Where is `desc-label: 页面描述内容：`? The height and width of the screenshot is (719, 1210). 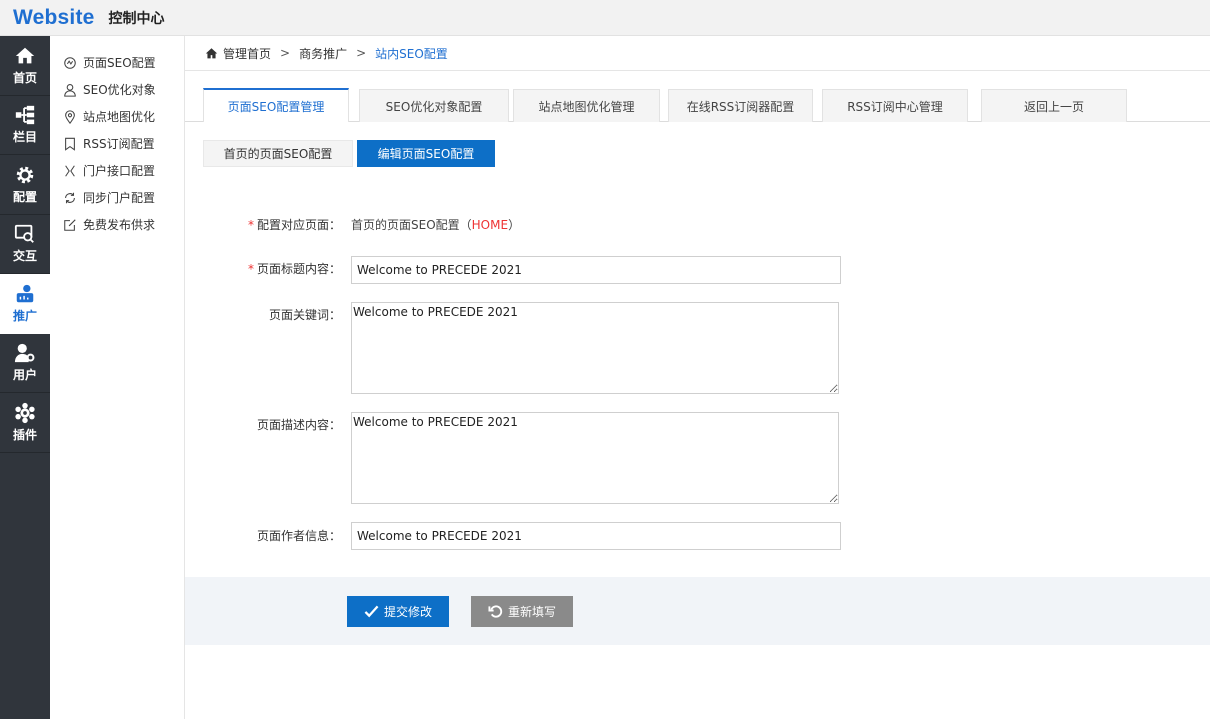
desc-label: 页面描述内容： is located at coordinates (298, 425).